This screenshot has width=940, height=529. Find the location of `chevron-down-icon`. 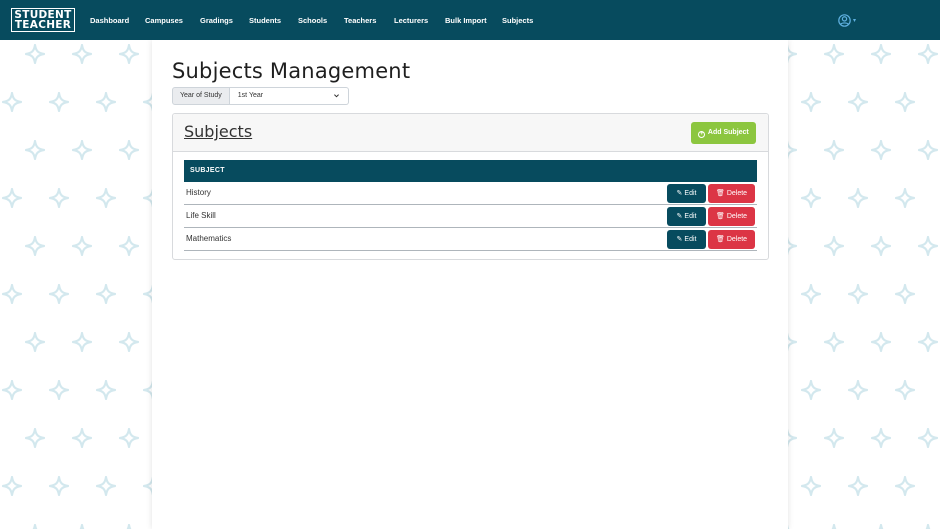

chevron-down-icon is located at coordinates (336, 99).